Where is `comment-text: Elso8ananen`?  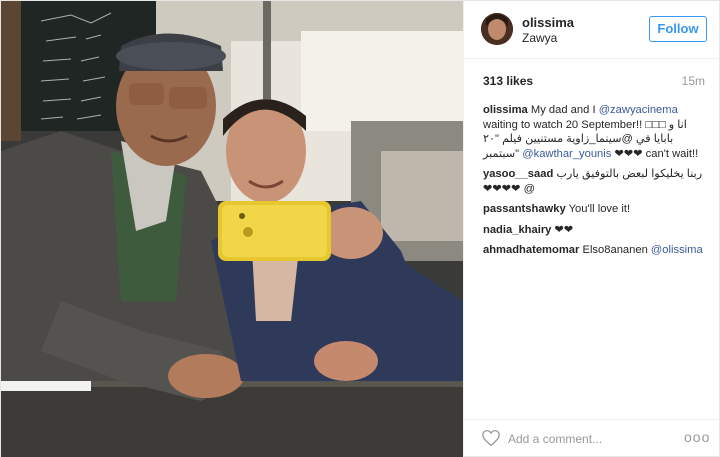
comment-text: Elso8ananen is located at coordinates (616, 250).